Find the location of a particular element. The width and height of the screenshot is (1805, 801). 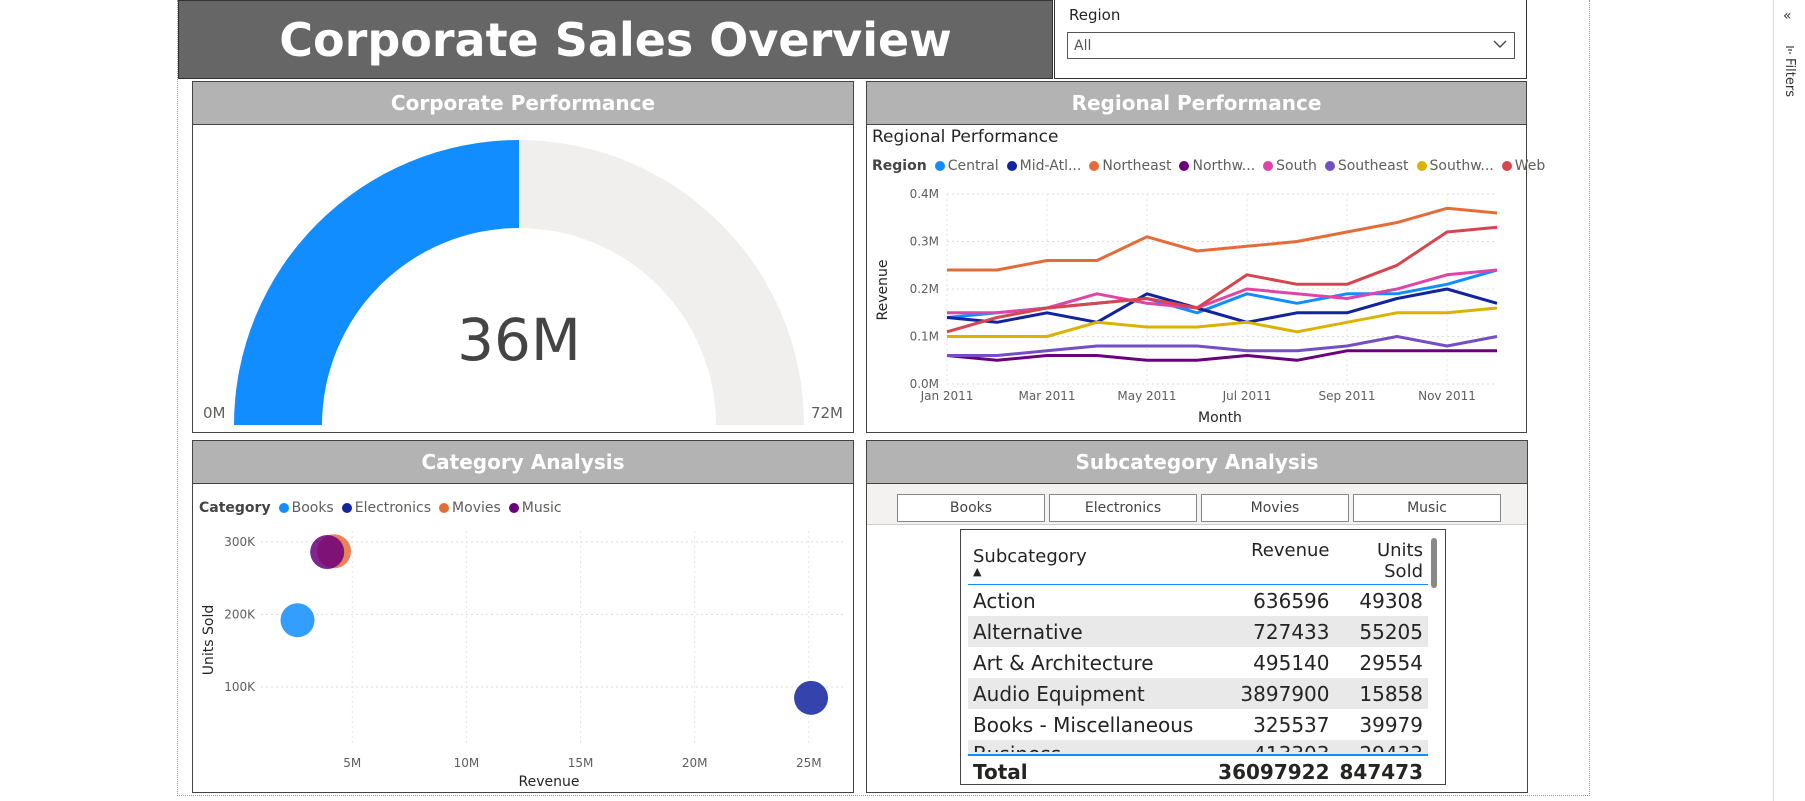

filters-pane: « Filters is located at coordinates (1789, 400).